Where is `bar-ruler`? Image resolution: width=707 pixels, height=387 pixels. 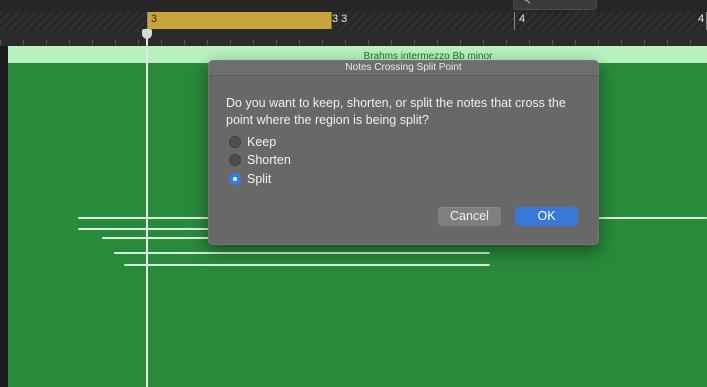 bar-ruler is located at coordinates (353, 21).